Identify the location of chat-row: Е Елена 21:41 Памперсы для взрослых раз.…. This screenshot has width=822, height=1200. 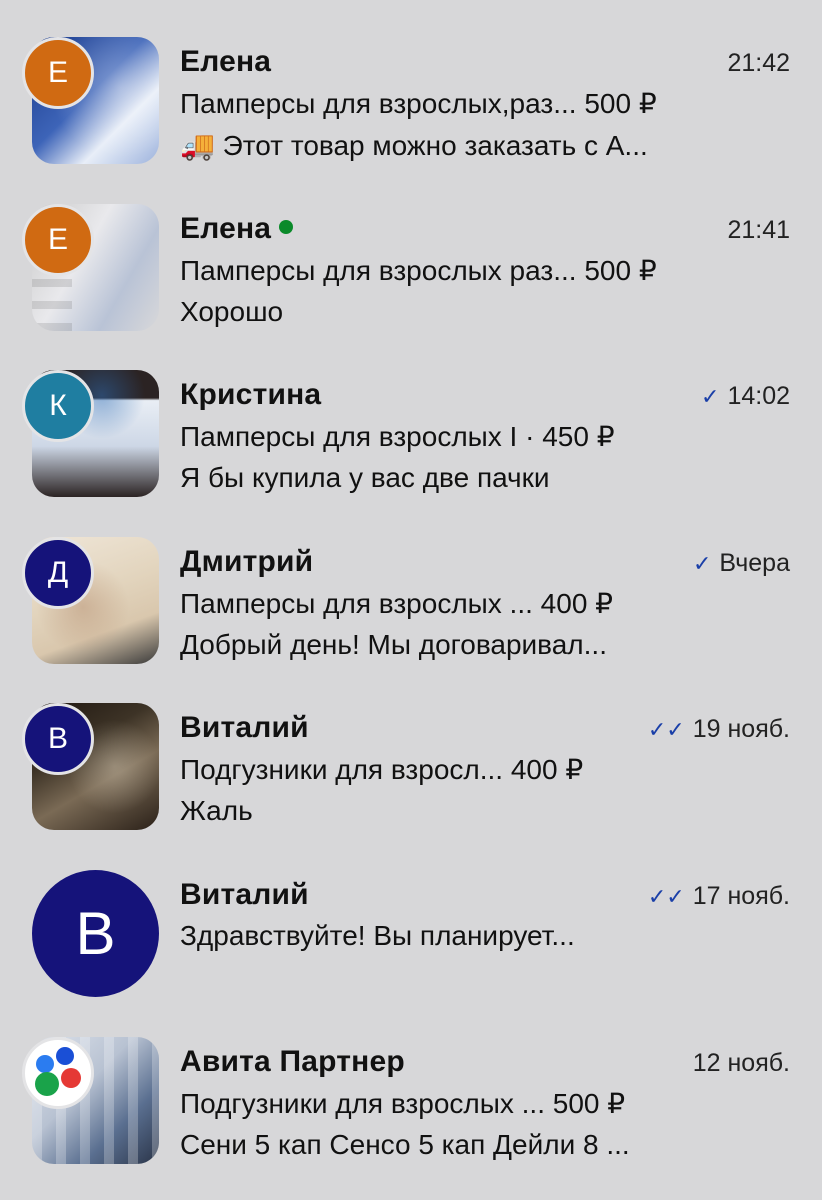
(411, 284).